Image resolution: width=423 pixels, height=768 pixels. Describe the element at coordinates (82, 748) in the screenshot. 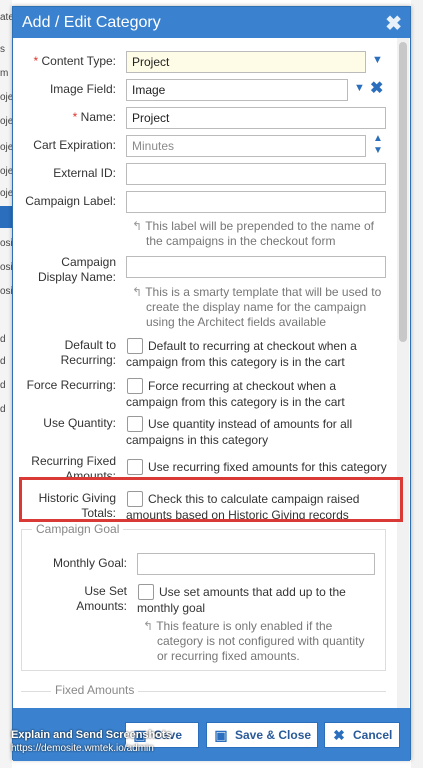

I see `screenshot-url: https://demosite.wmtek.io/admin` at that location.